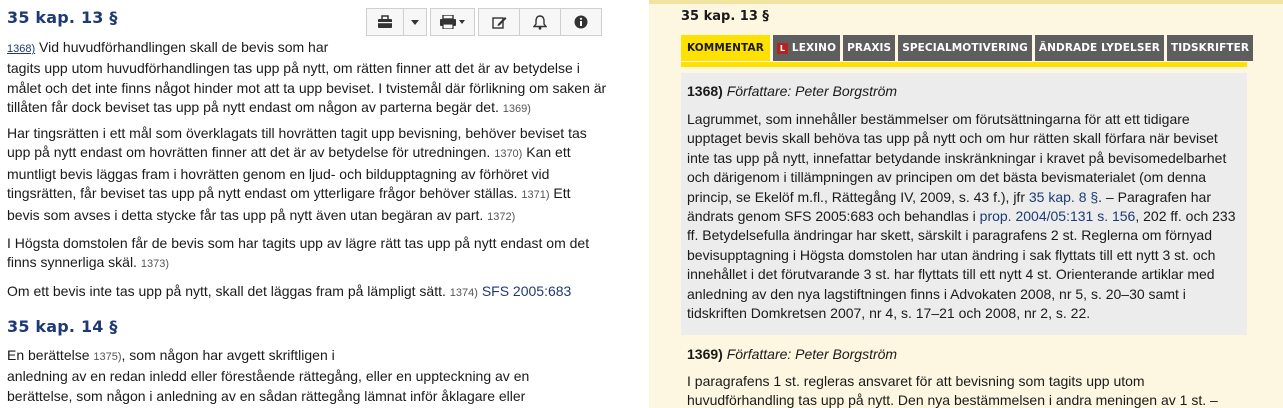  I want to click on tab-specialmotivering: SPECIALMOTIVERING, so click(965, 48).